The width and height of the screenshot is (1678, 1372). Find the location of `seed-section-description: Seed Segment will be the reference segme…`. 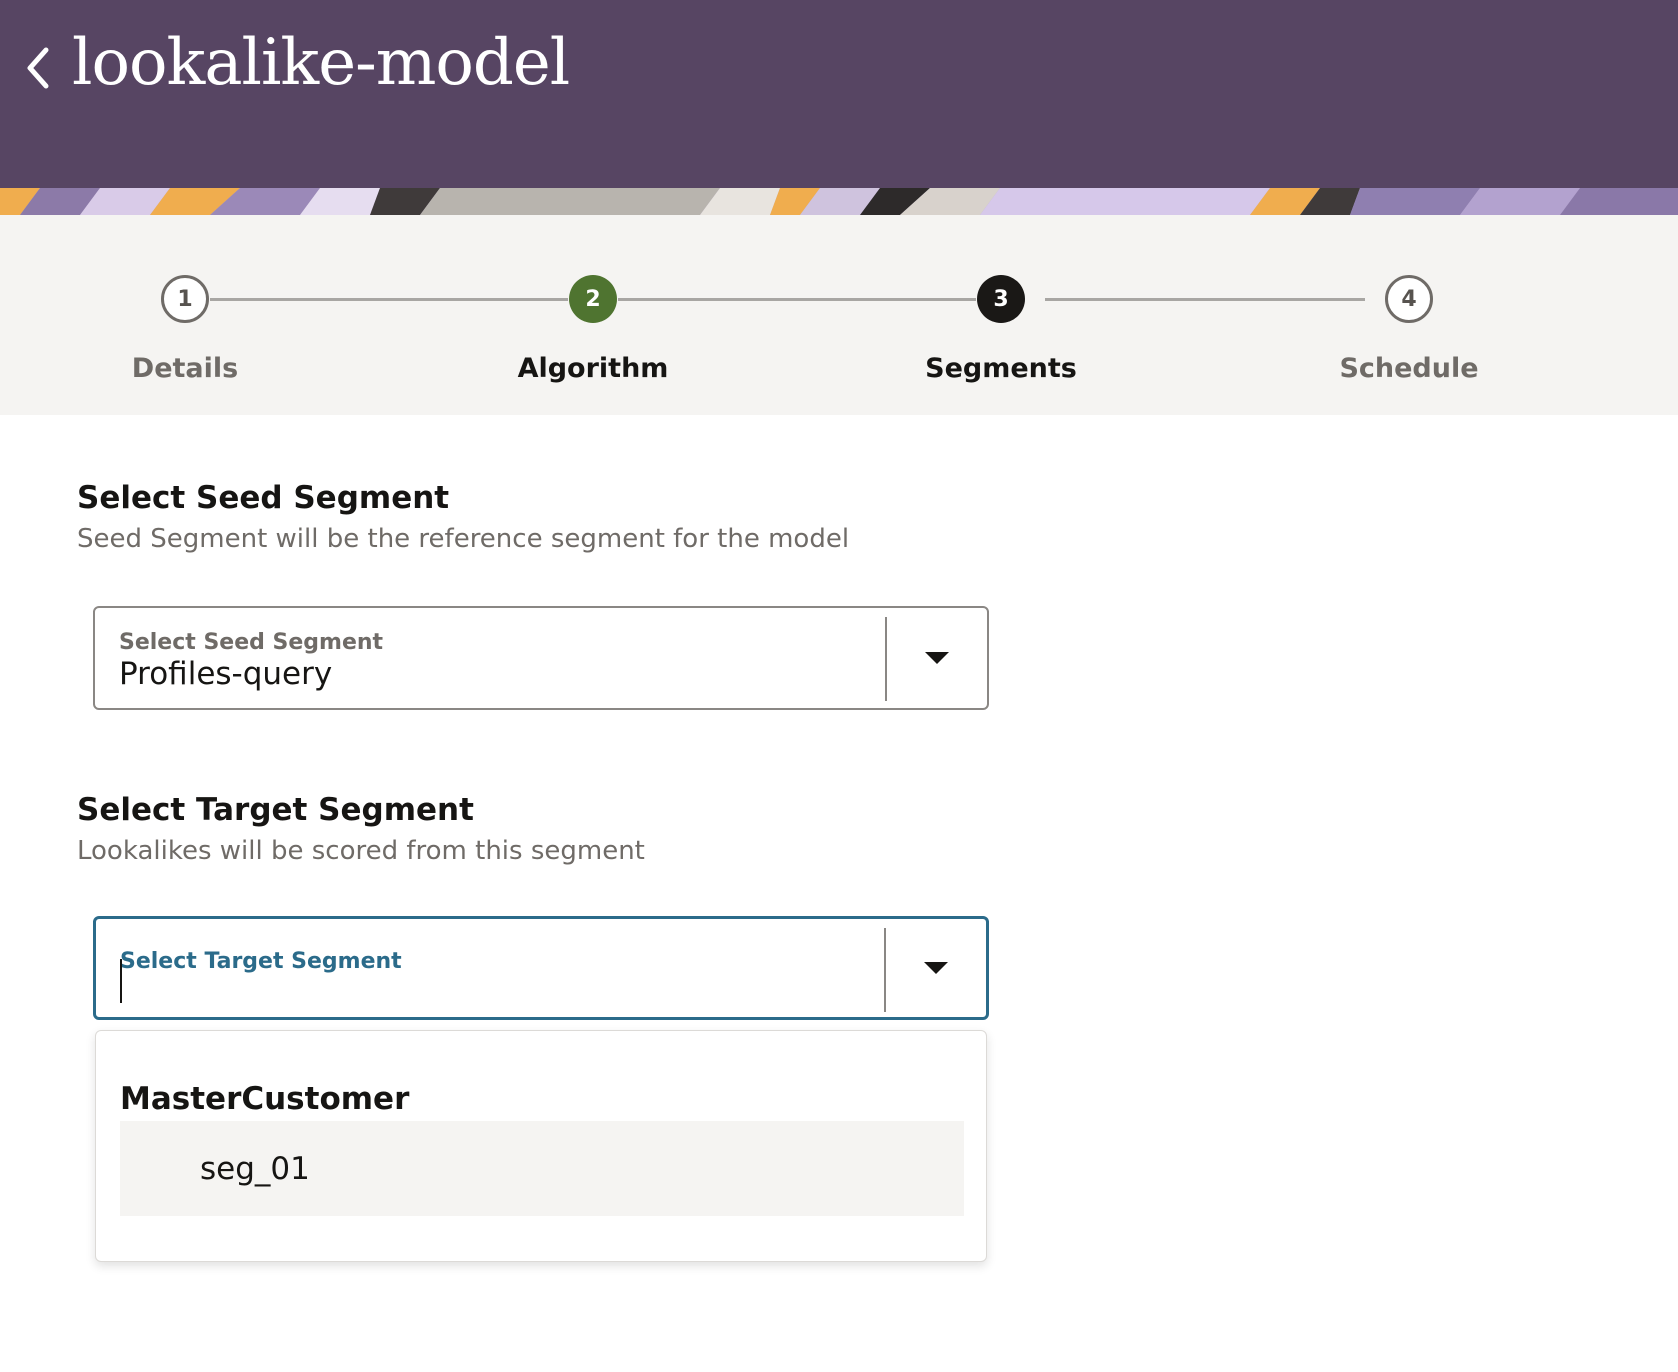

seed-section-description: Seed Segment will be the reference segme… is located at coordinates (463, 539).